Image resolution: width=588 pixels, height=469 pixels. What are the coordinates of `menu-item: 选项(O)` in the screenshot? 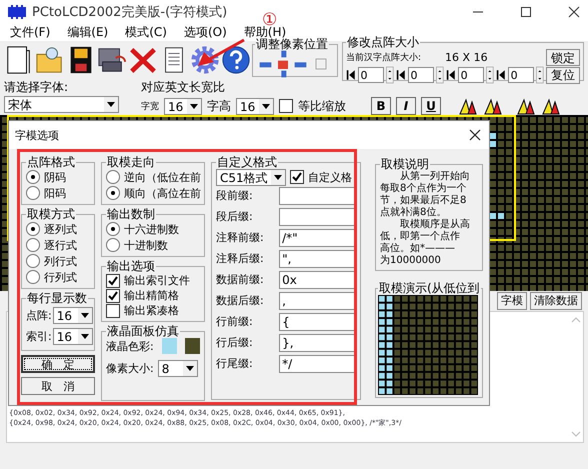 It's located at (205, 32).